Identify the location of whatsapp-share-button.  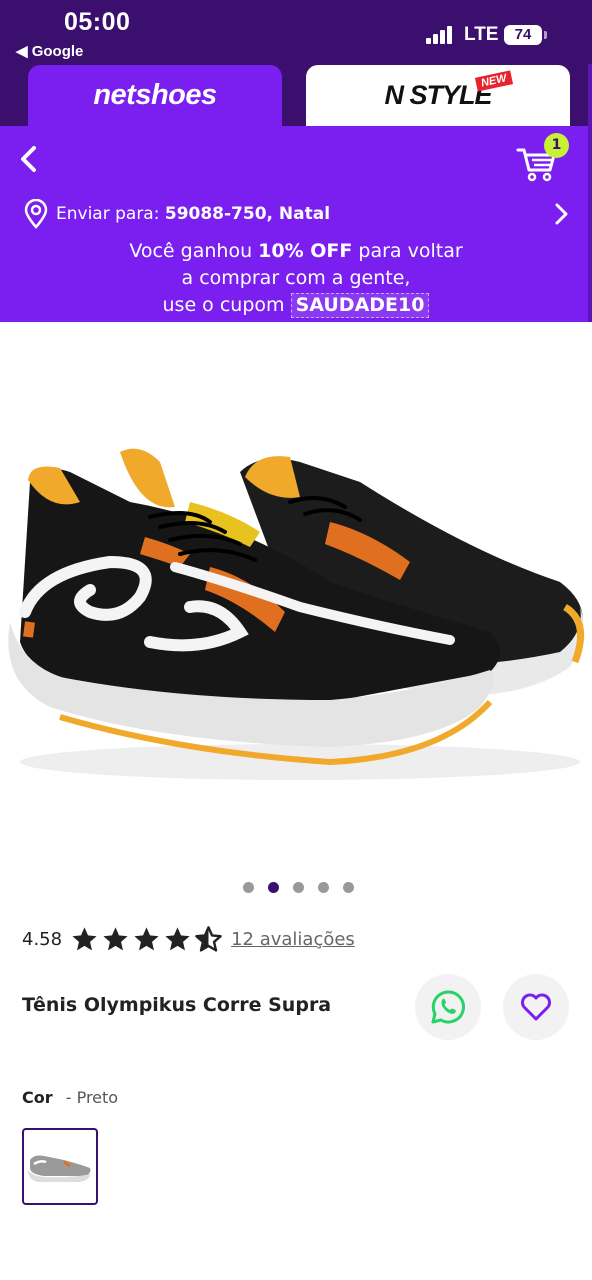
(448, 1007).